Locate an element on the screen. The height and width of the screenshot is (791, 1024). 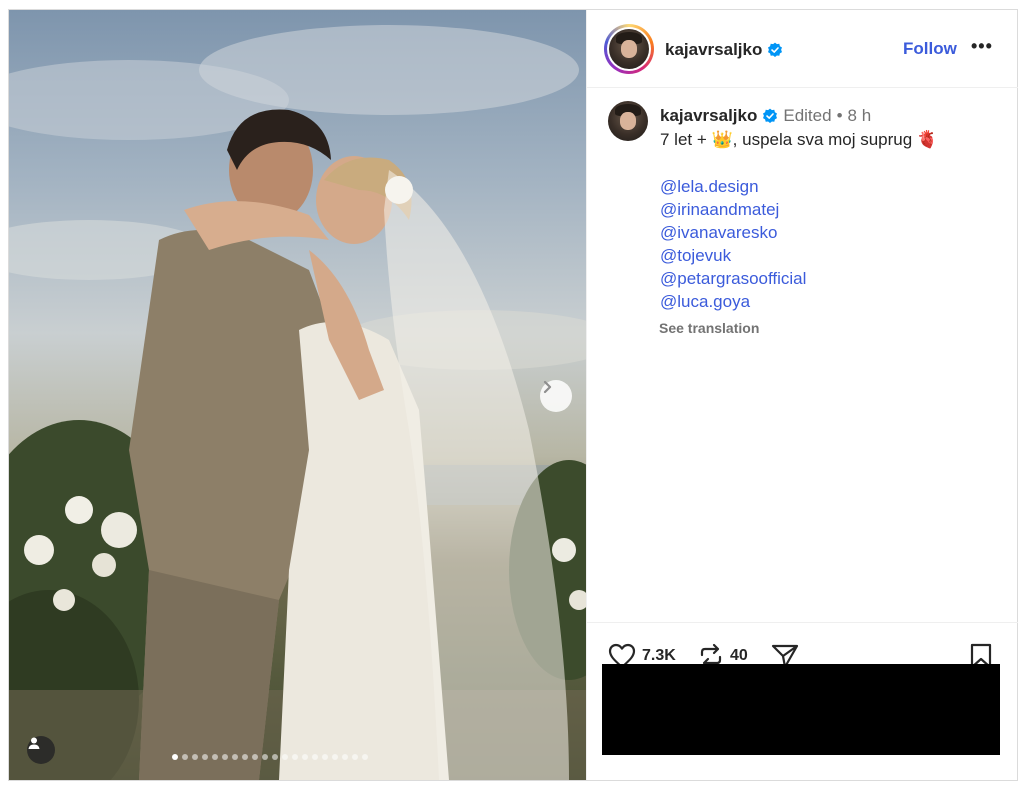
follow-button: Follow is located at coordinates (930, 49).